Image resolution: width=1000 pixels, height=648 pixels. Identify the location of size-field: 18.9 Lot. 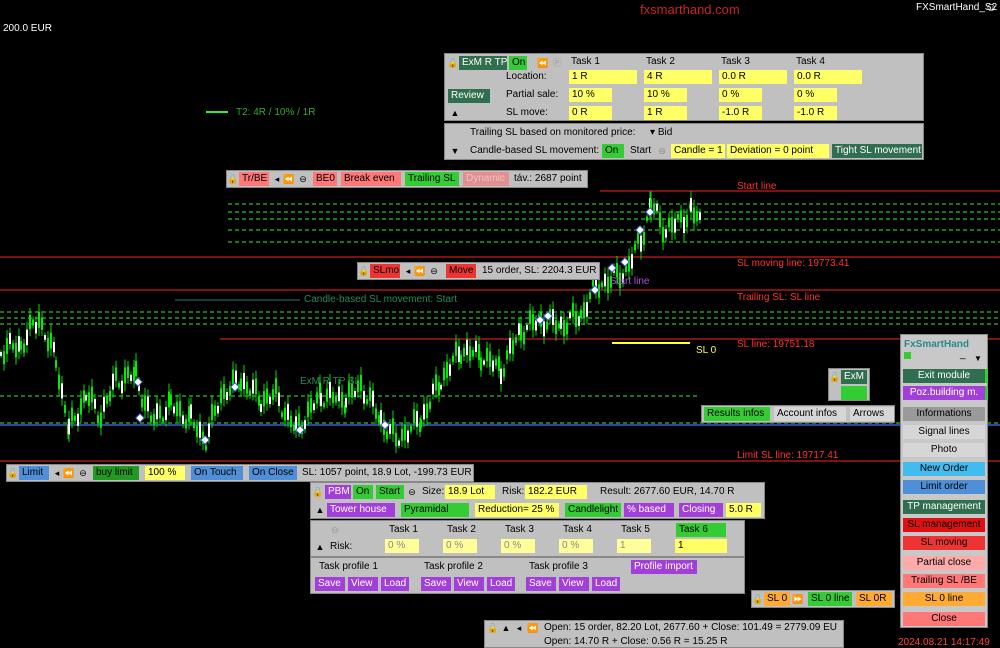
(470, 492).